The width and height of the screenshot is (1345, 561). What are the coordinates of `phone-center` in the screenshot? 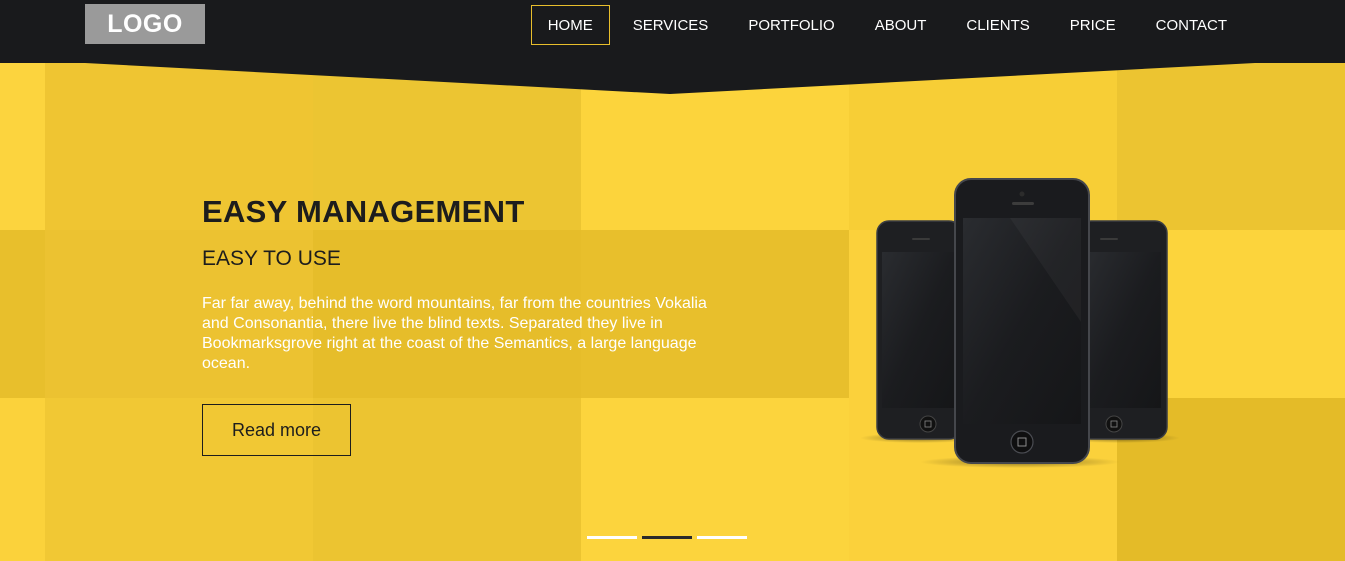 It's located at (1022, 321).